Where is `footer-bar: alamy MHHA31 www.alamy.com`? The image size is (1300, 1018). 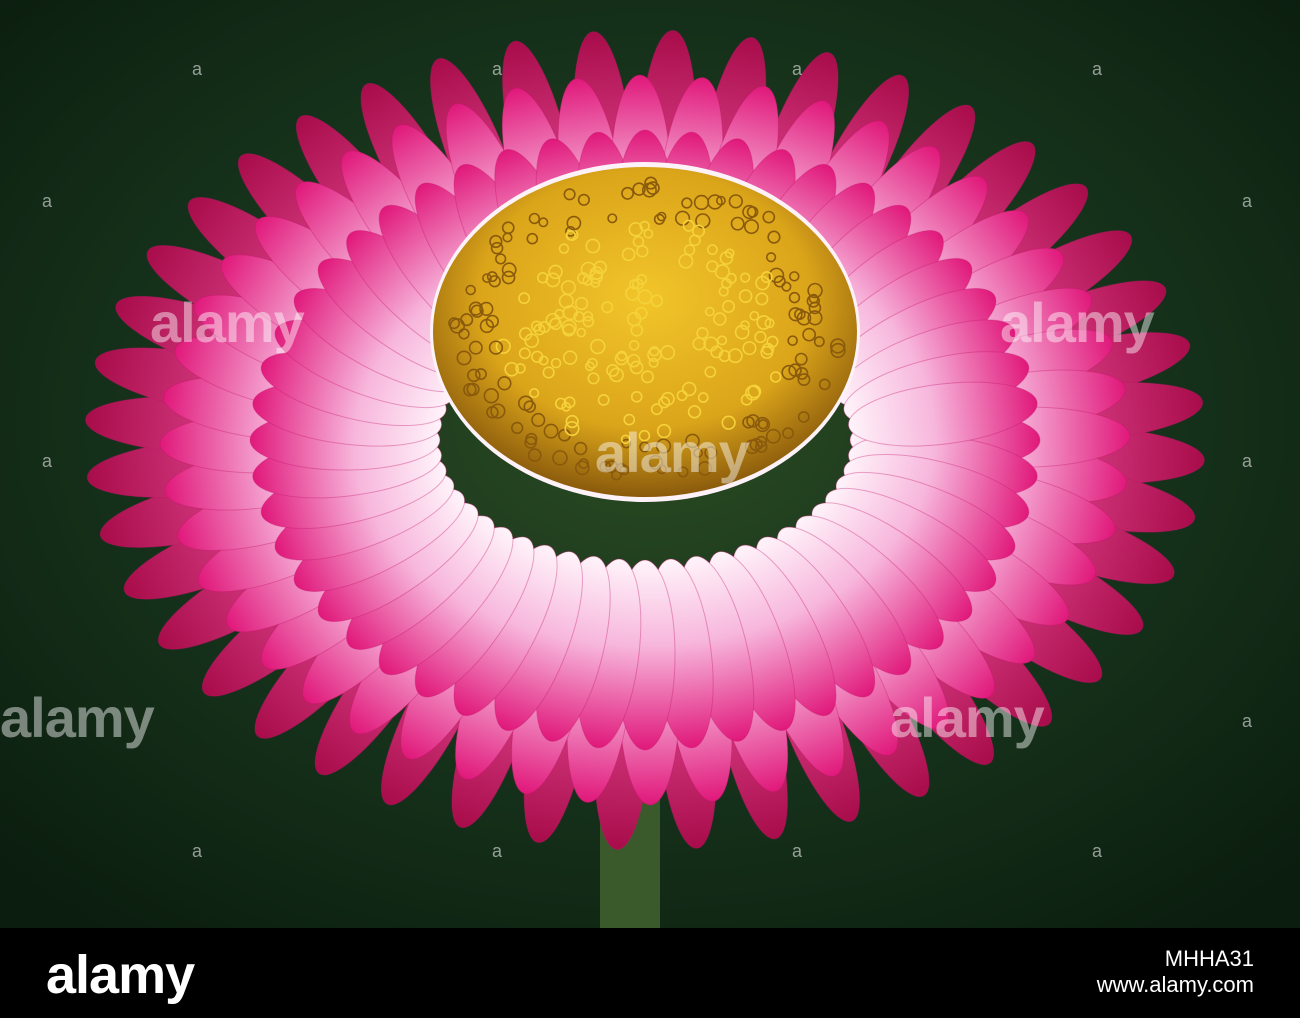 footer-bar: alamy MHHA31 www.alamy.com is located at coordinates (650, 973).